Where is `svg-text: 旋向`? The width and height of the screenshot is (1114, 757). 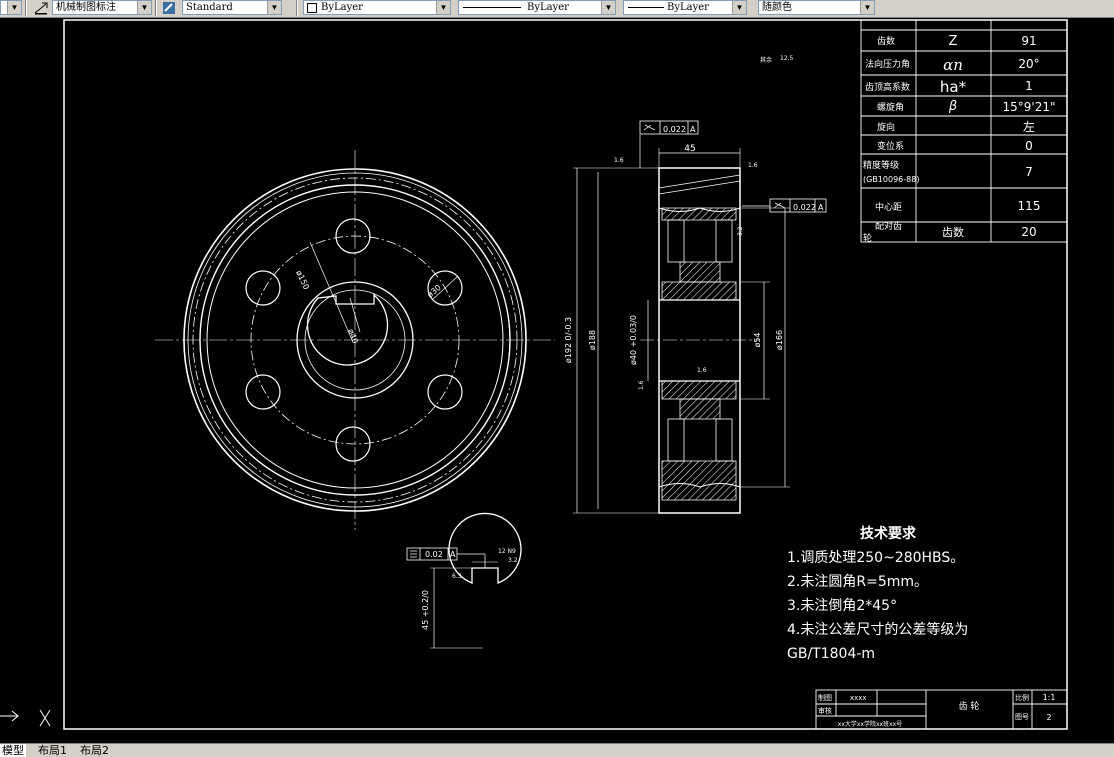
svg-text: 旋向 is located at coordinates (886, 127).